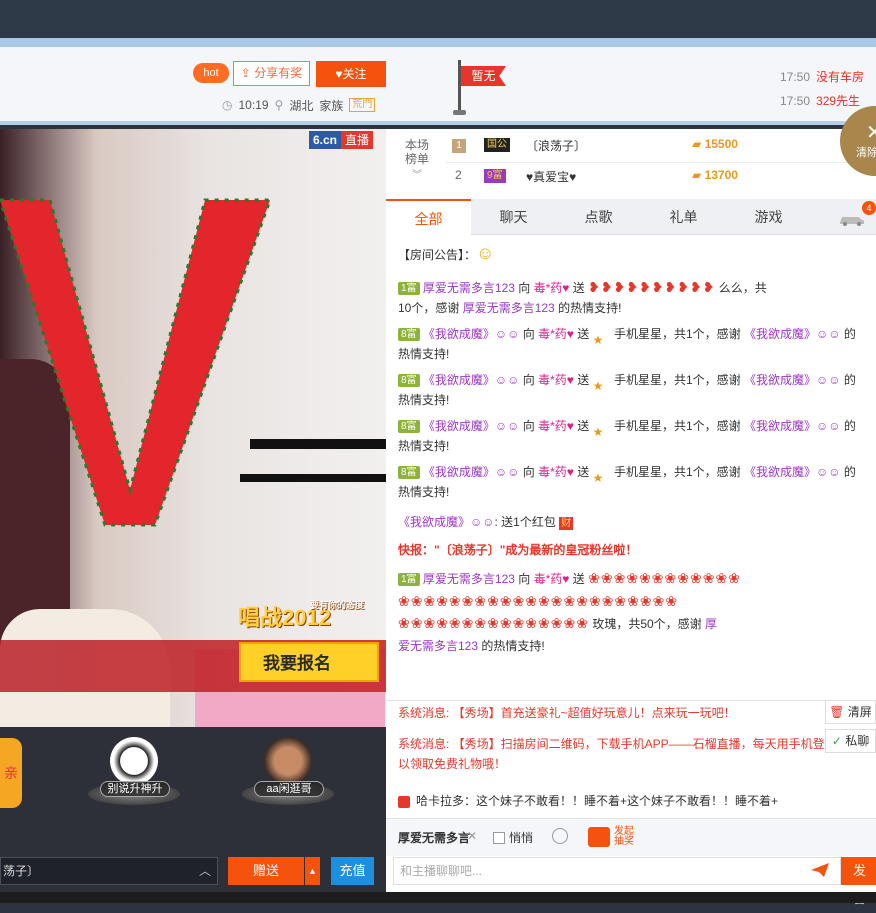 The image size is (876, 913). Describe the element at coordinates (459, 112) in the screenshot. I see `flag-base` at that location.